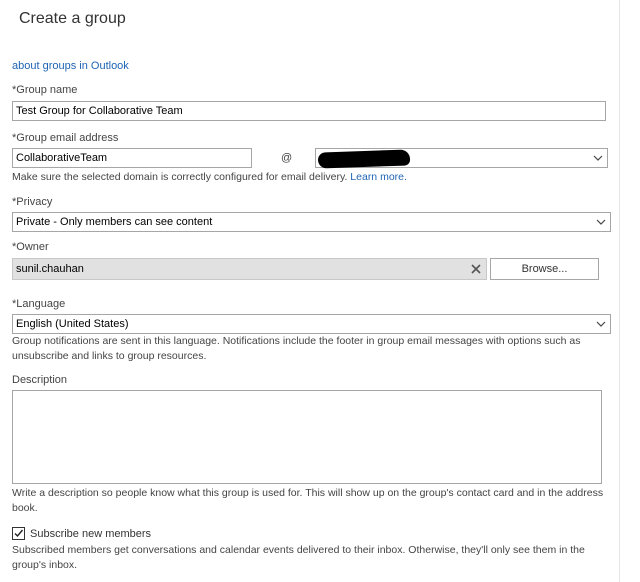 The height and width of the screenshot is (582, 640). I want to click on owner-field: sunil.chauhan, so click(249, 269).